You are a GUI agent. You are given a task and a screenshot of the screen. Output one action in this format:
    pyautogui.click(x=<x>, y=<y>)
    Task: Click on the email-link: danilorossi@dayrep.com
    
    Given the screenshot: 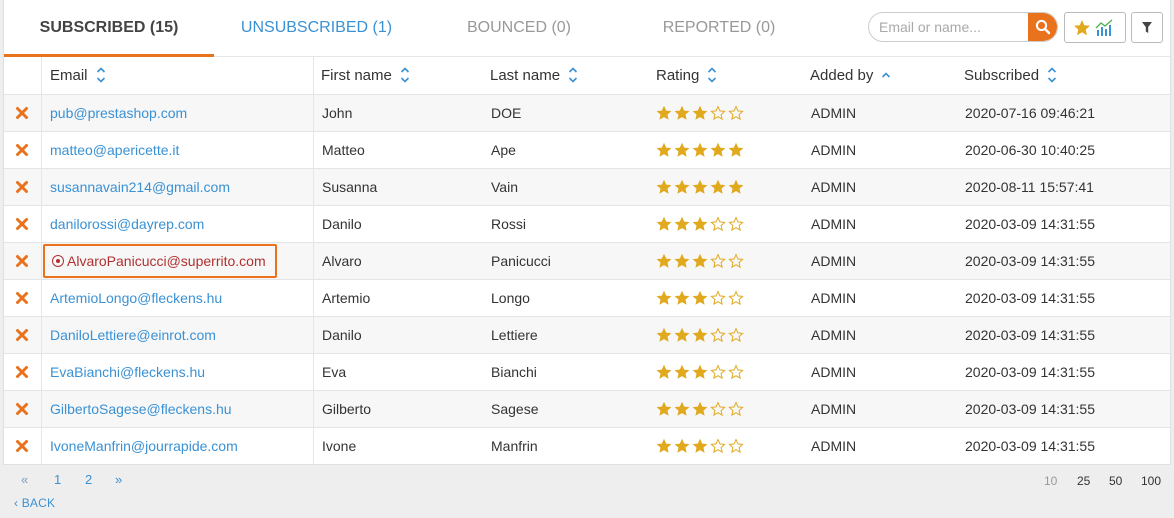 What is the action you would take?
    pyautogui.click(x=127, y=224)
    